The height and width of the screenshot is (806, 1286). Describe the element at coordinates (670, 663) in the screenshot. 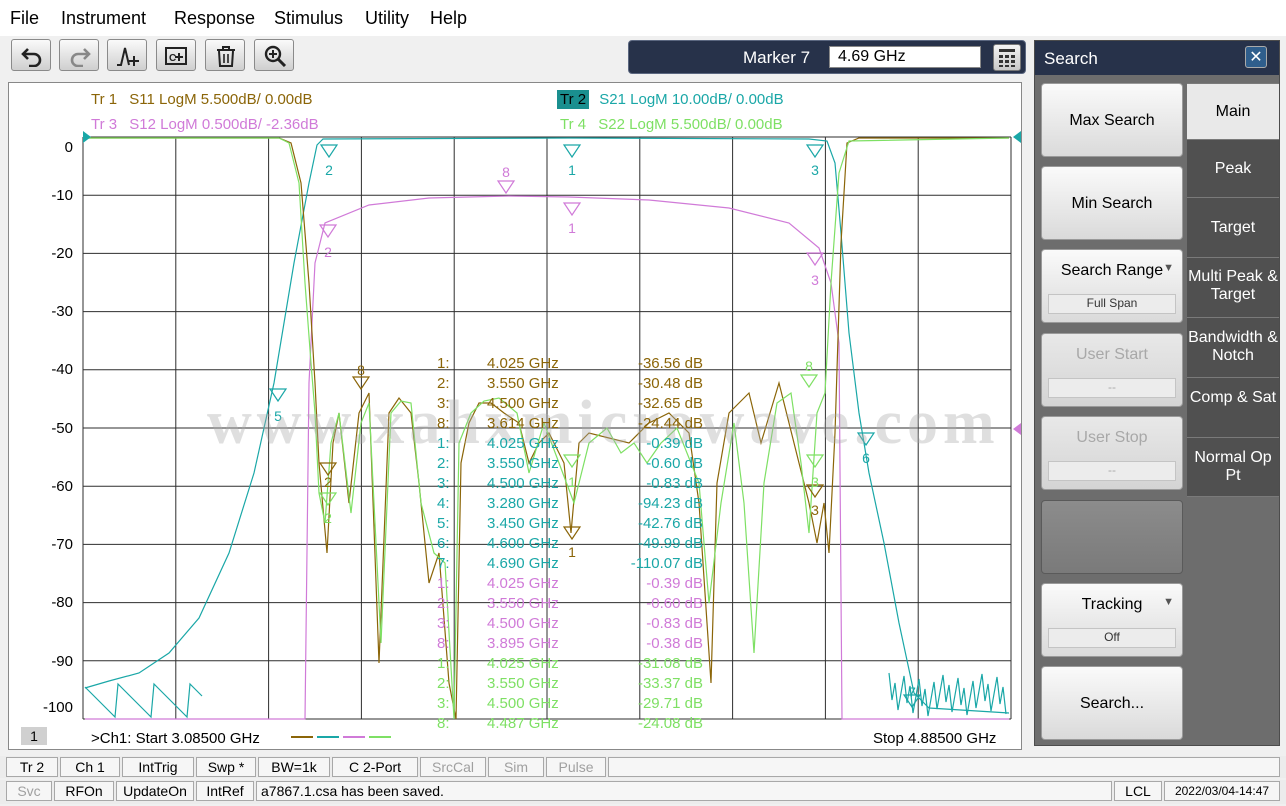

I see `marker-value: -31.08 dB` at that location.